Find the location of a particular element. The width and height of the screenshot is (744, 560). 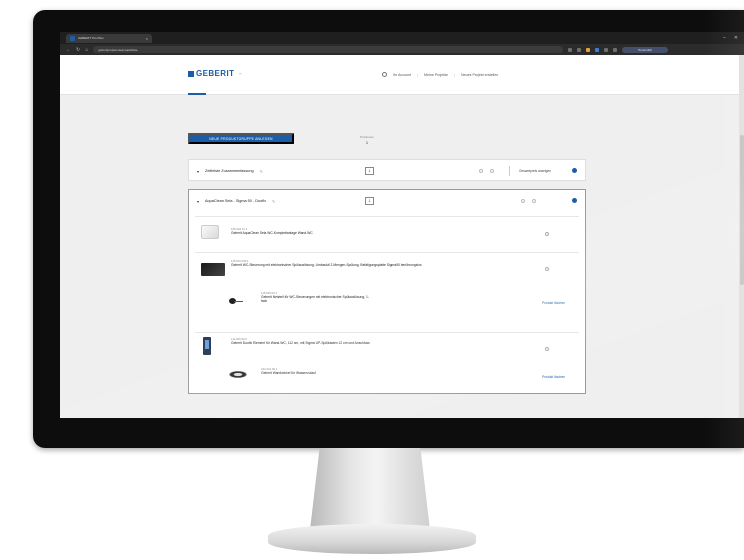

page-scrollbar is located at coordinates (741, 236).